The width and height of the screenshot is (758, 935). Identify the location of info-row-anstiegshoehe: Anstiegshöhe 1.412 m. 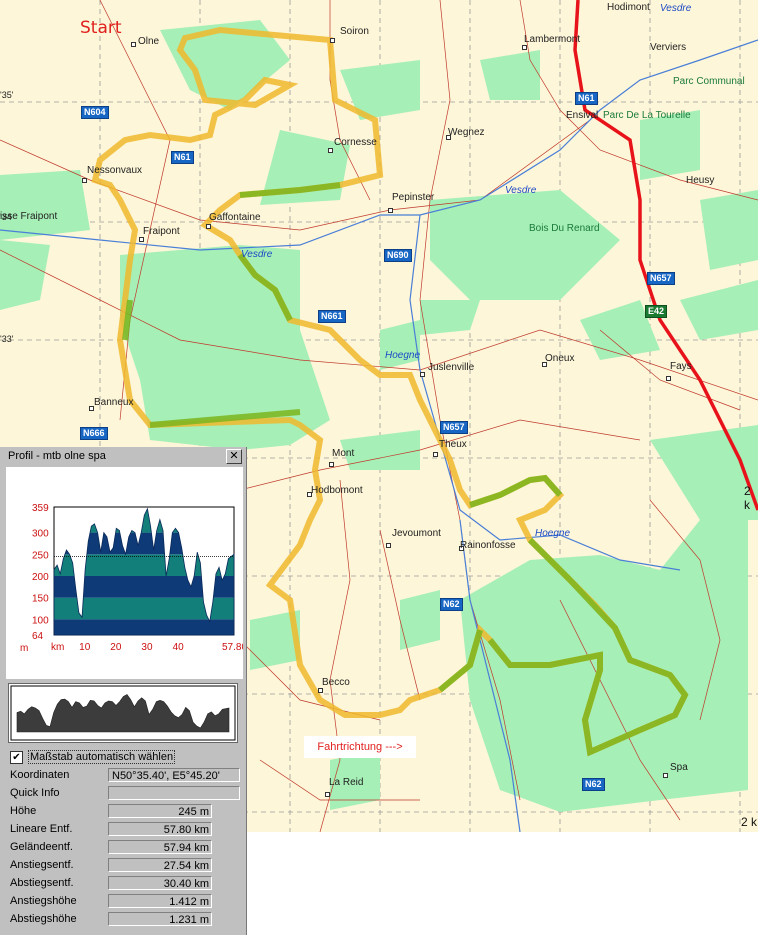
(123, 901).